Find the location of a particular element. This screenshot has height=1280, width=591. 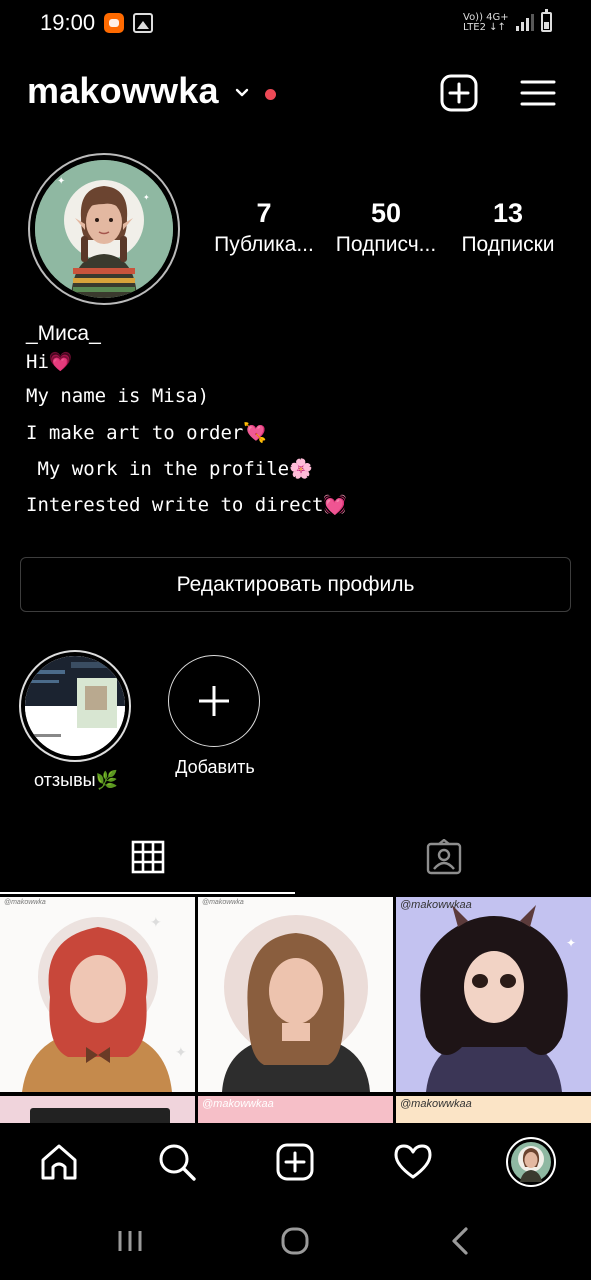

grid-post: ✦ @makowwkaa is located at coordinates (493, 994).